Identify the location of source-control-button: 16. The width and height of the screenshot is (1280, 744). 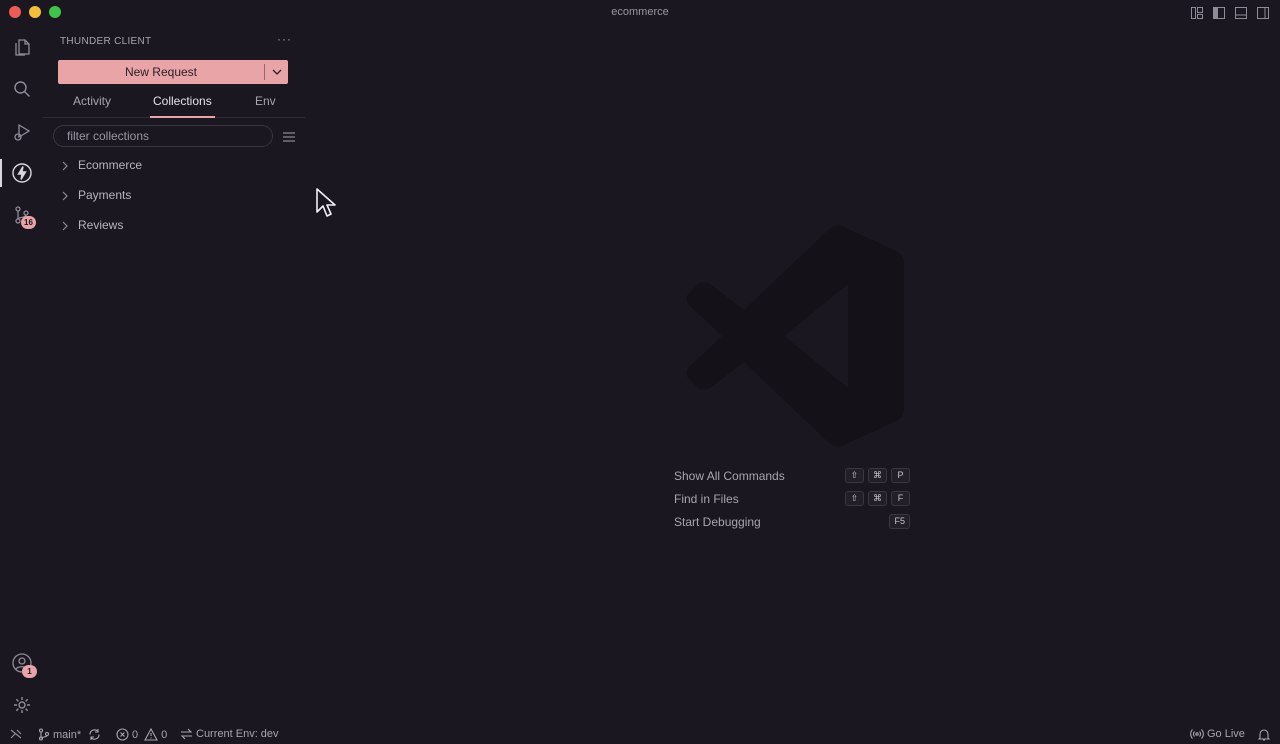
(21, 215).